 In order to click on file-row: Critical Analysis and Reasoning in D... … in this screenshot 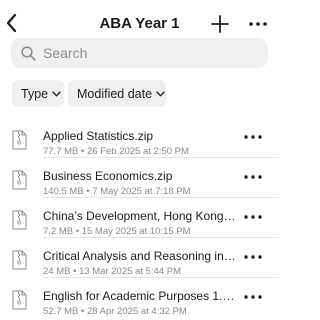, I will do `click(139, 258)`.